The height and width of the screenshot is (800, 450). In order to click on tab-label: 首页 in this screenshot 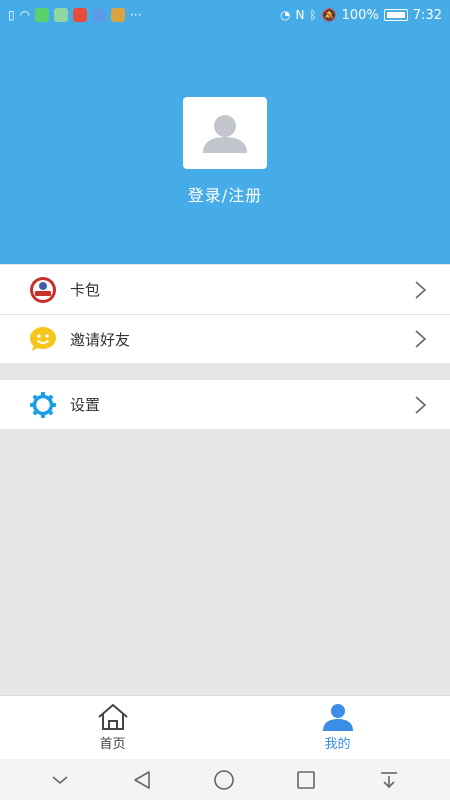, I will do `click(112, 744)`.